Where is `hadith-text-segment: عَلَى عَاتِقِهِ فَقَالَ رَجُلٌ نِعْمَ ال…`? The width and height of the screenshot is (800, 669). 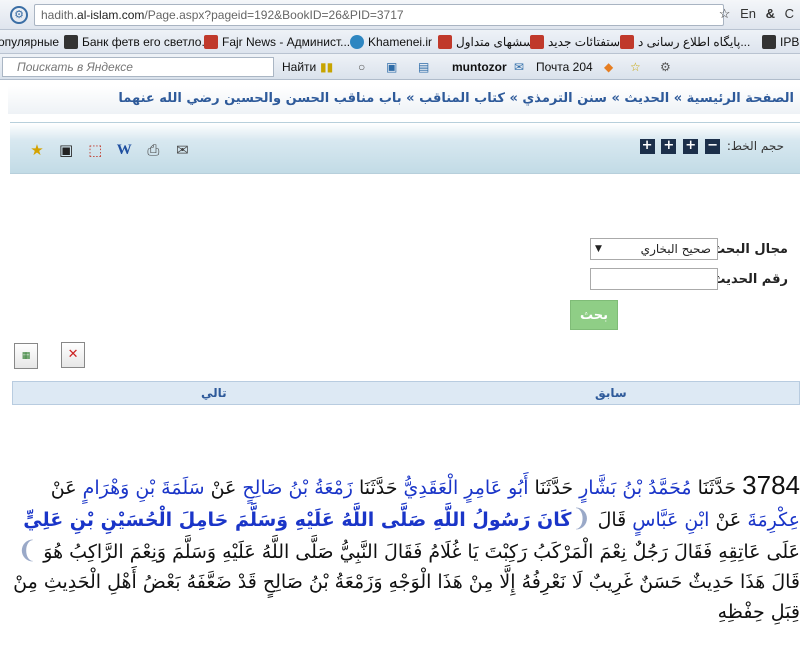
hadith-text-segment: عَلَى عَاتِقِهِ فَقَالَ رَجُلٌ نِعْمَ ال… is located at coordinates (418, 552).